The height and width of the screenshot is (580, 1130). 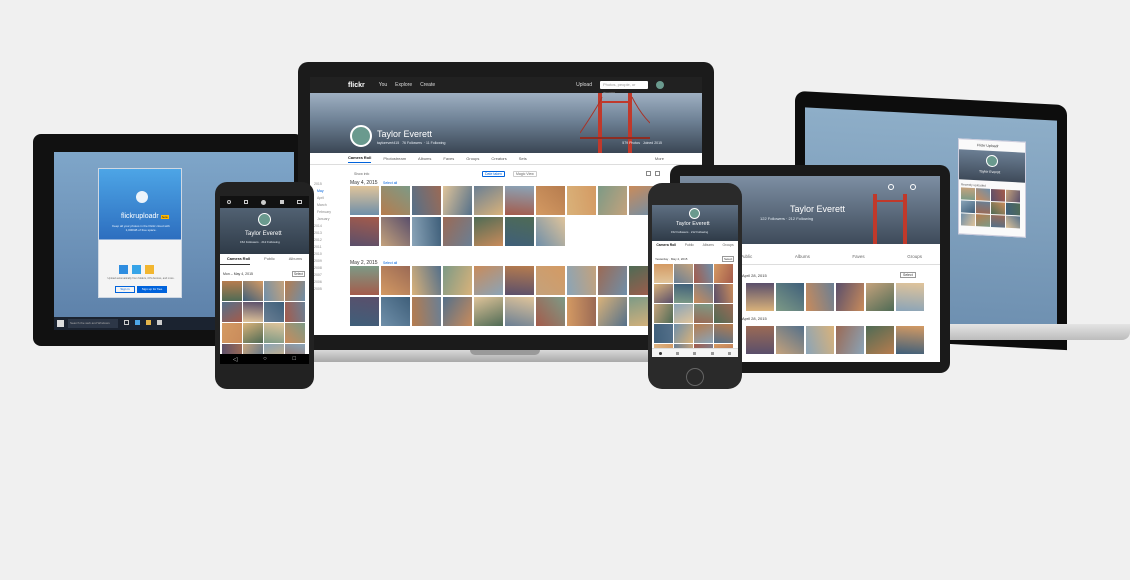 What do you see at coordinates (695, 353) in the screenshot?
I see `tab-camera-icon` at bounding box center [695, 353].